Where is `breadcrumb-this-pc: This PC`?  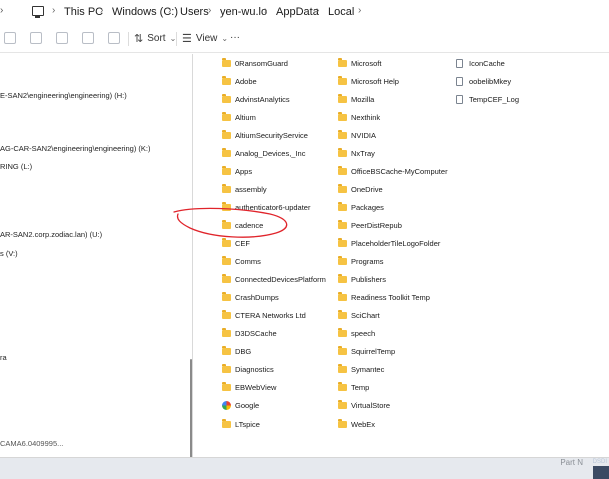 breadcrumb-this-pc: This PC is located at coordinates (83, 12).